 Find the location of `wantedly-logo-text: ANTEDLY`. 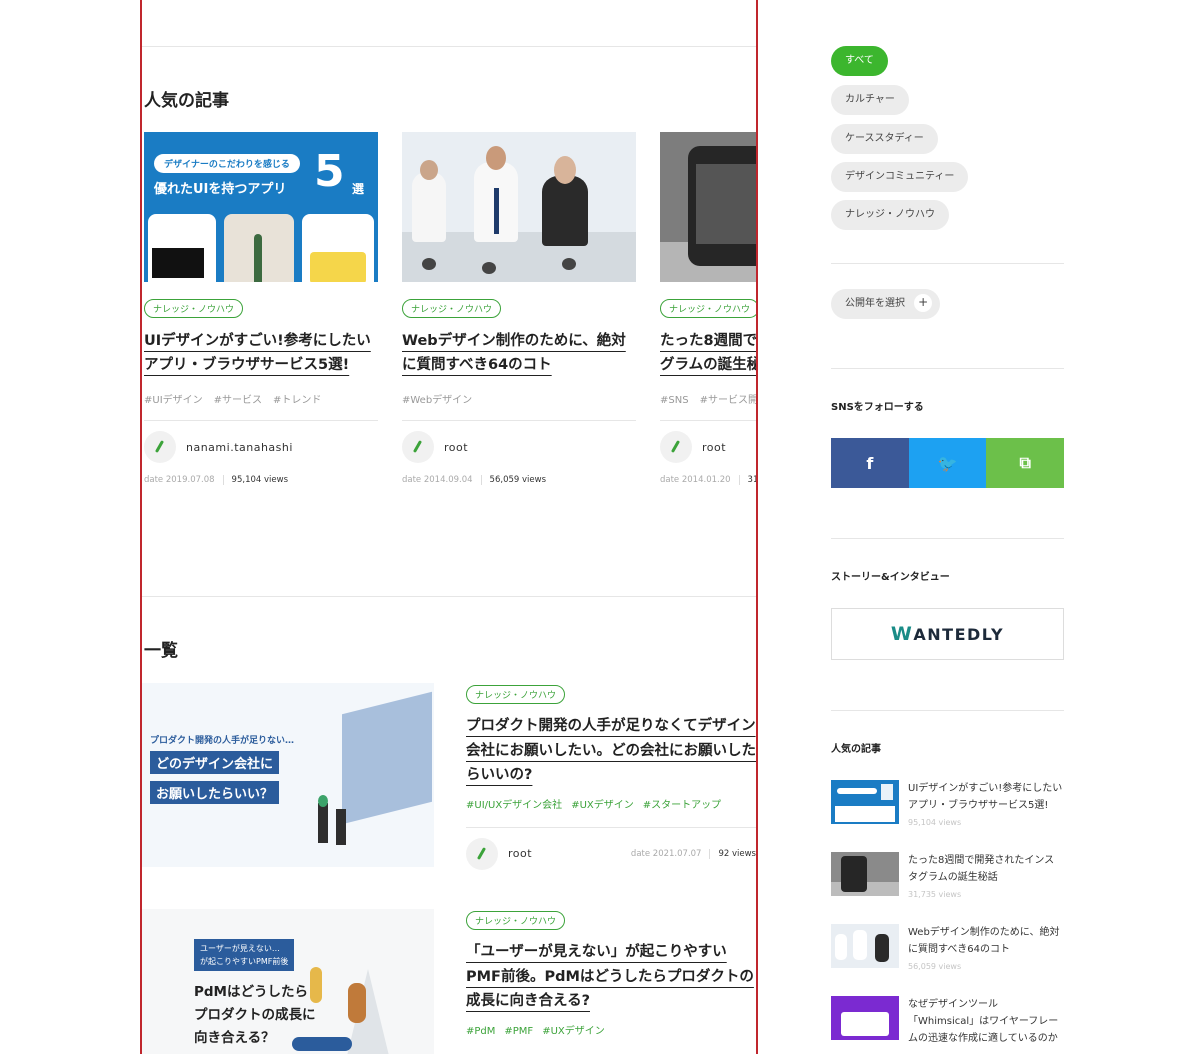

wantedly-logo-text: ANTEDLY is located at coordinates (959, 634).